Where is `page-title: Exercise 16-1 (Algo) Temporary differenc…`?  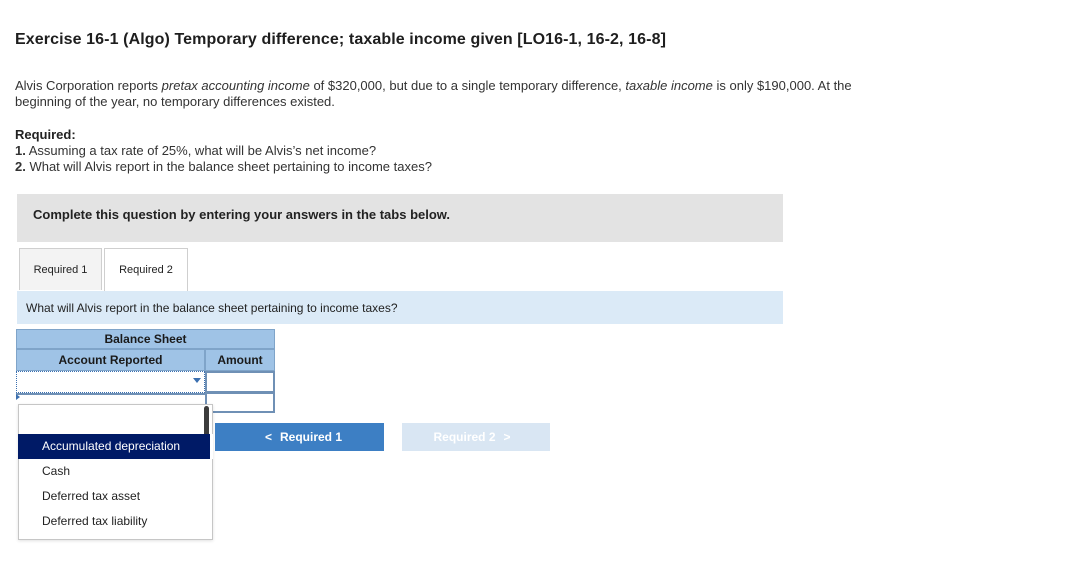 page-title: Exercise 16-1 (Algo) Temporary differenc… is located at coordinates (341, 39).